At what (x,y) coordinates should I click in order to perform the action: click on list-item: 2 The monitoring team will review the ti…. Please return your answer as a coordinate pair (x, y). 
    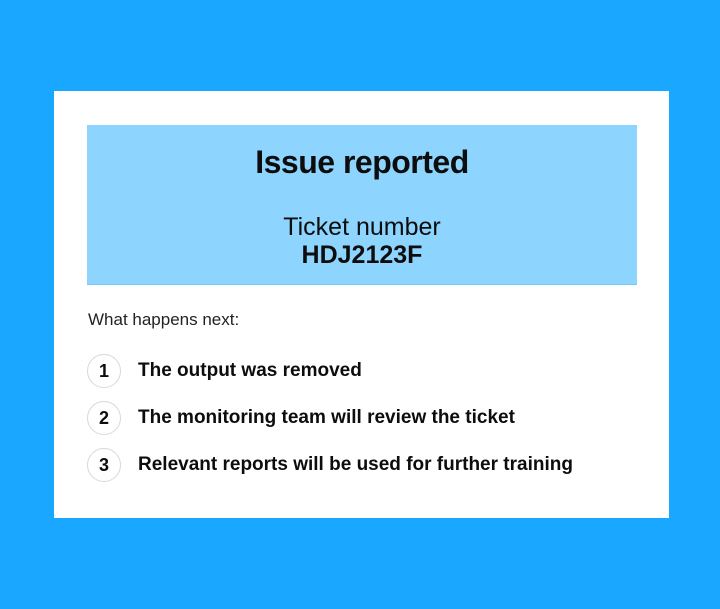
    Looking at the image, I should click on (367, 418).